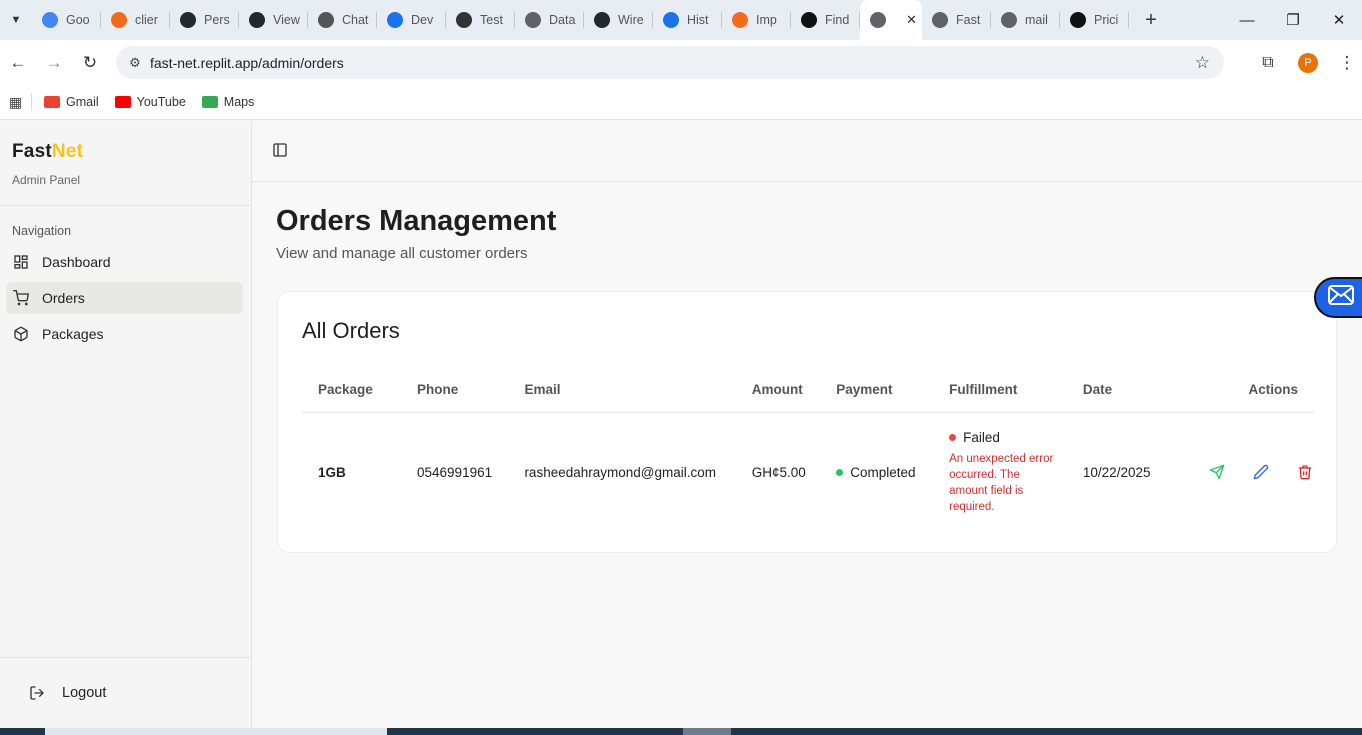 The width and height of the screenshot is (1362, 735). I want to click on tab-label: Fast, so click(968, 20).